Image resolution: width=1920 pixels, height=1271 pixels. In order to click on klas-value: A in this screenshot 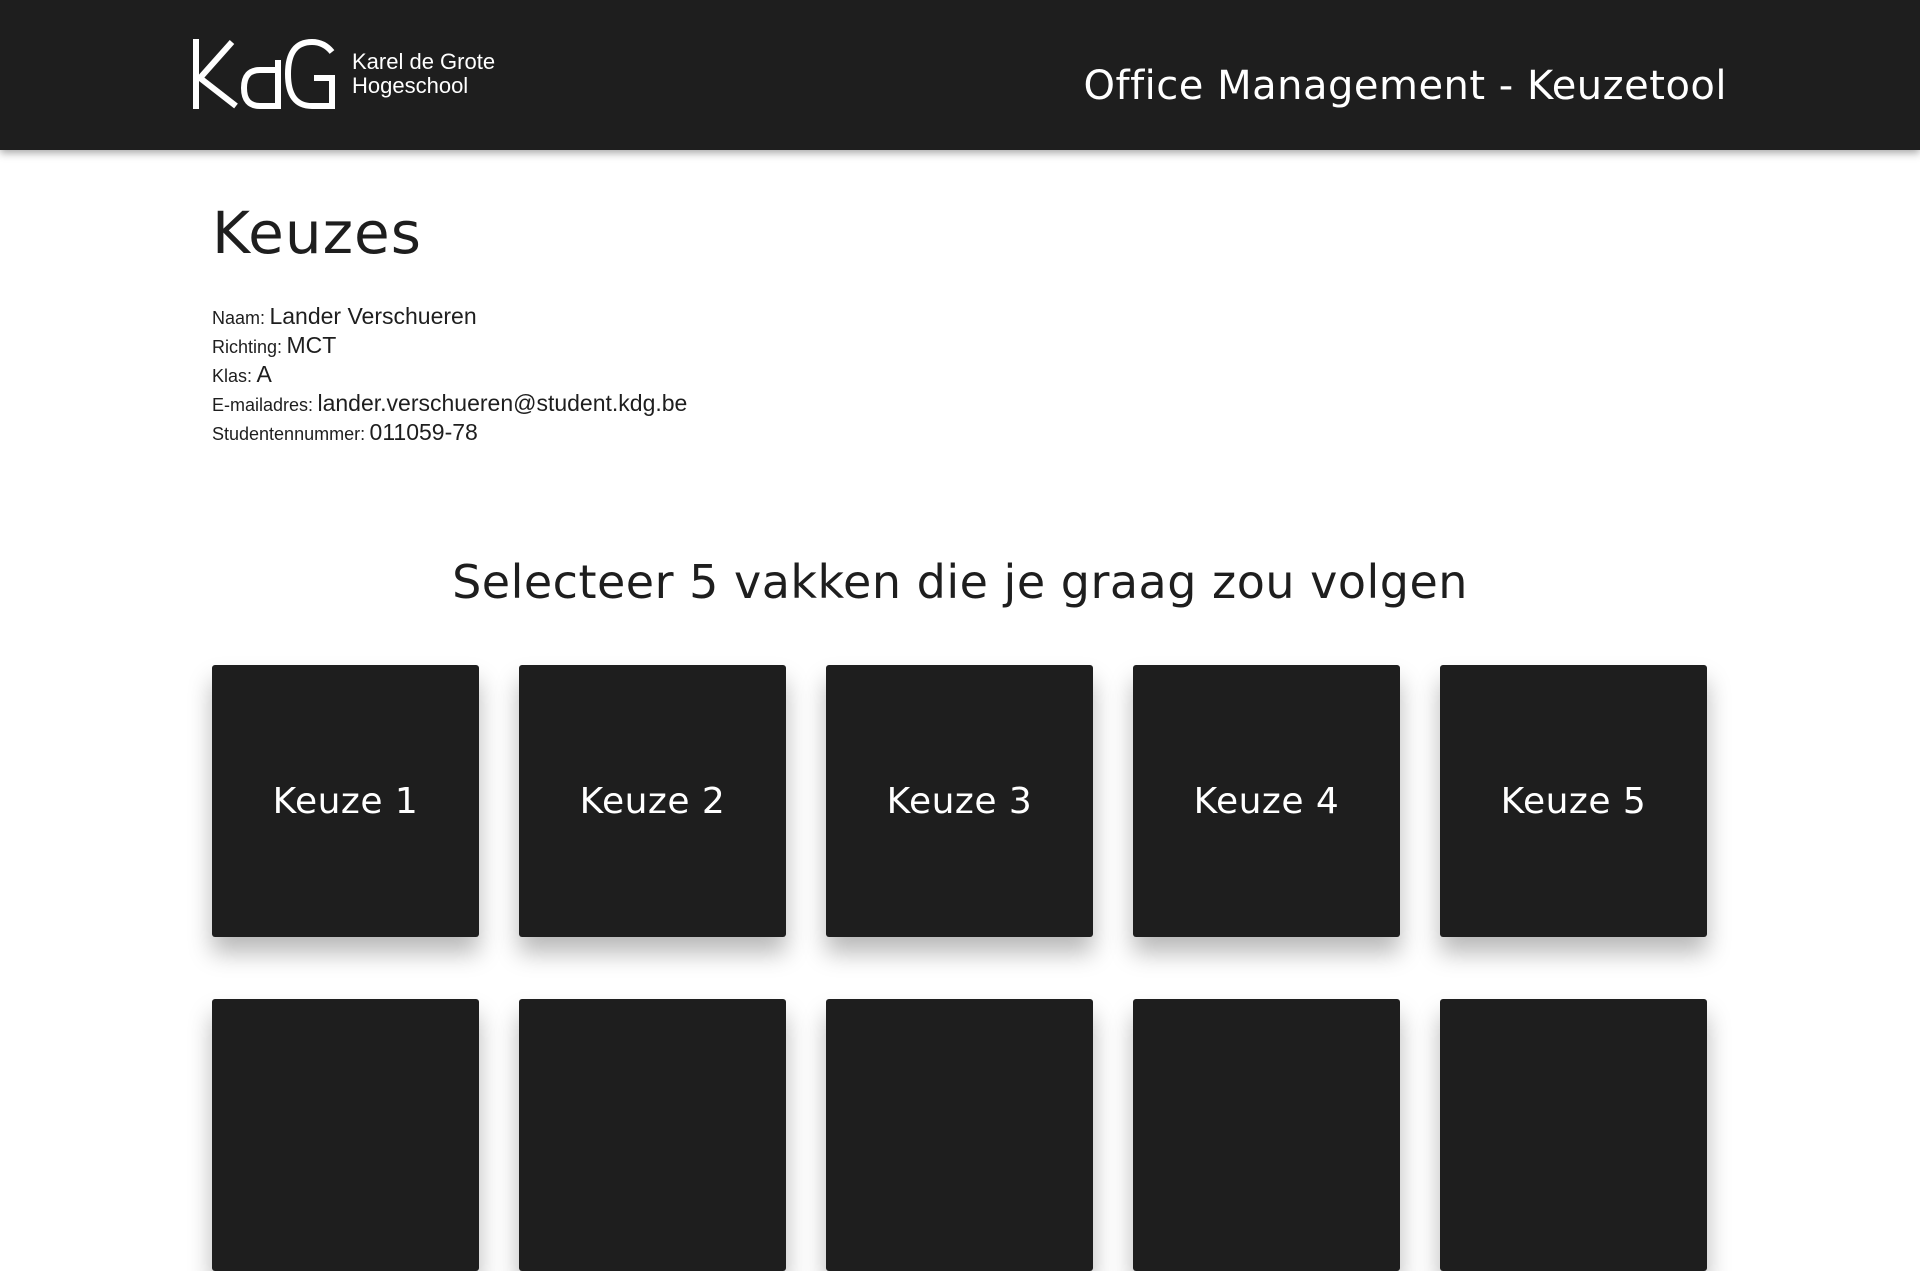, I will do `click(264, 374)`.